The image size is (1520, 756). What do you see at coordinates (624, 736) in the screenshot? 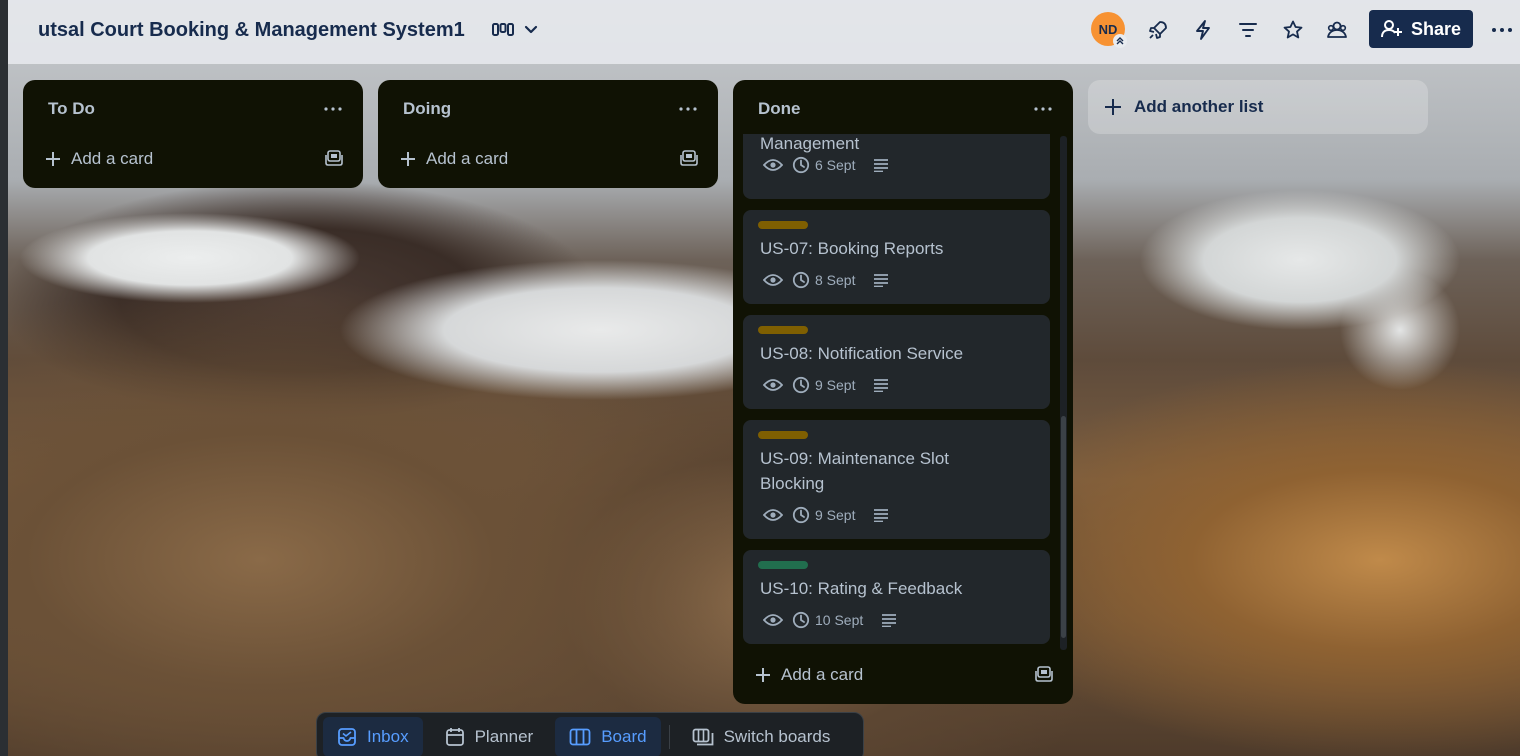
I see `board-label: Board` at bounding box center [624, 736].